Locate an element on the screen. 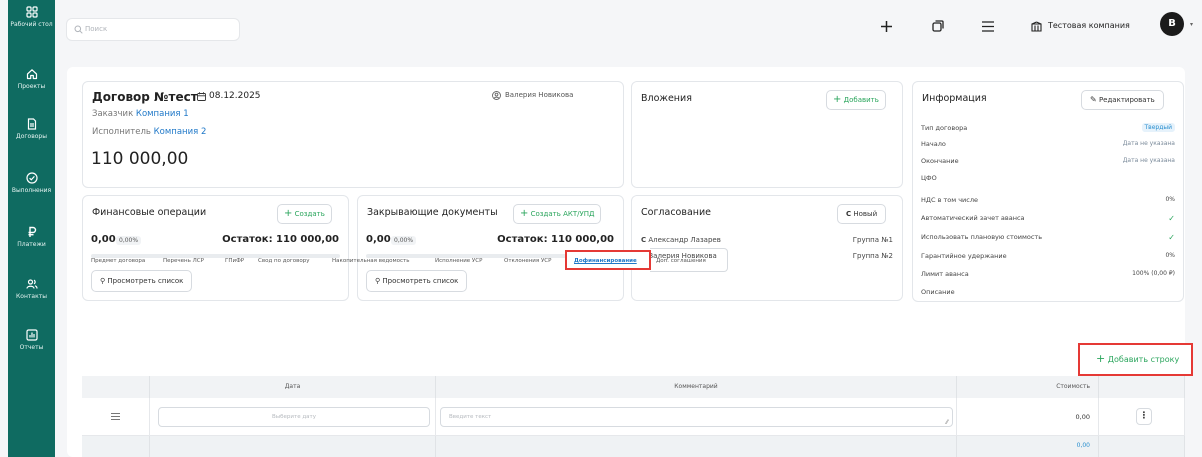  info-row-label: Гарантийное удержание is located at coordinates (964, 256).